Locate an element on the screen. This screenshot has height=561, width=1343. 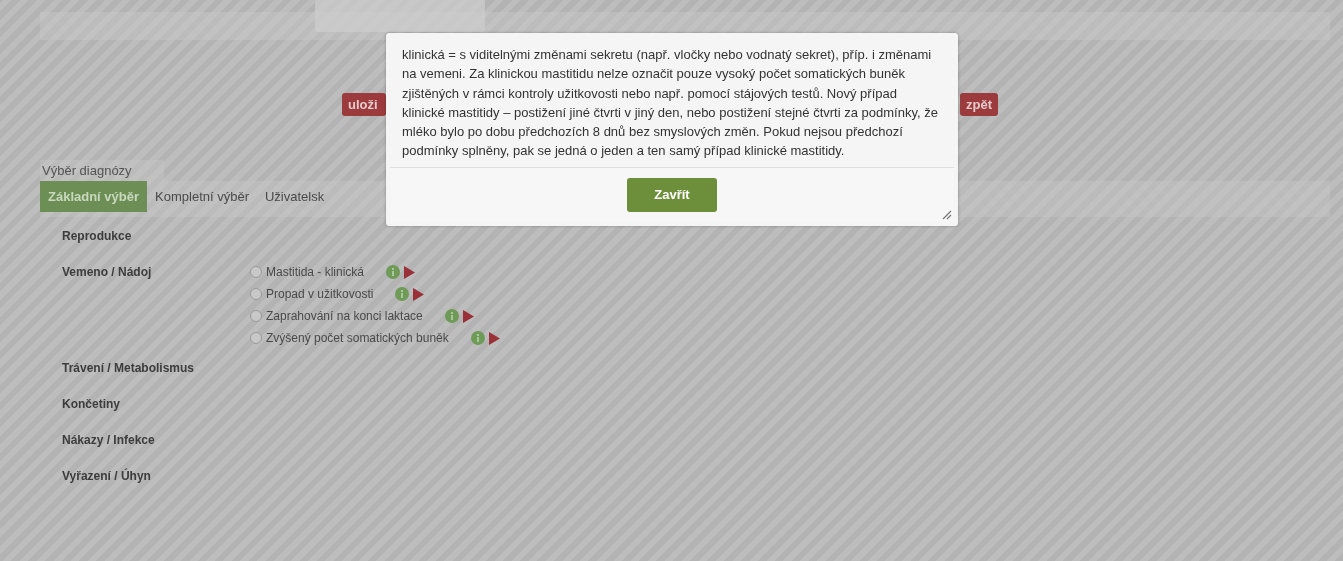
category-label: Nákazy / Infekce is located at coordinates (109, 440).